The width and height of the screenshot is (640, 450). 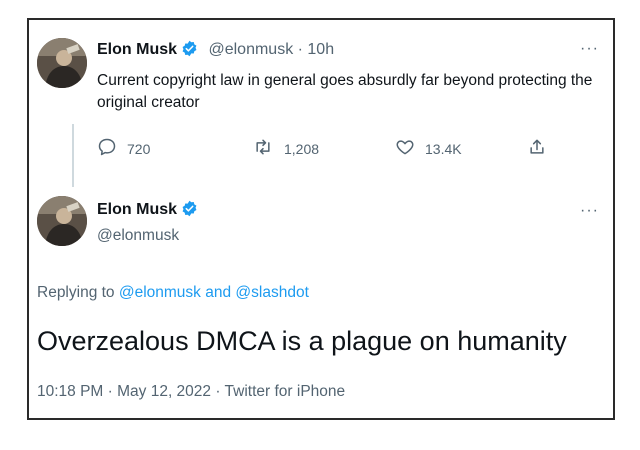 What do you see at coordinates (73, 155) in the screenshot?
I see `thread-connector` at bounding box center [73, 155].